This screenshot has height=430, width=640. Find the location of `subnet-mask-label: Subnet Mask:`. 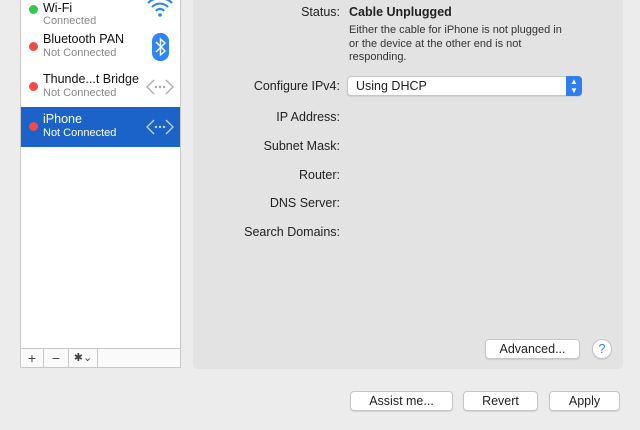

subnet-mask-label: Subnet Mask: is located at coordinates (301, 146).